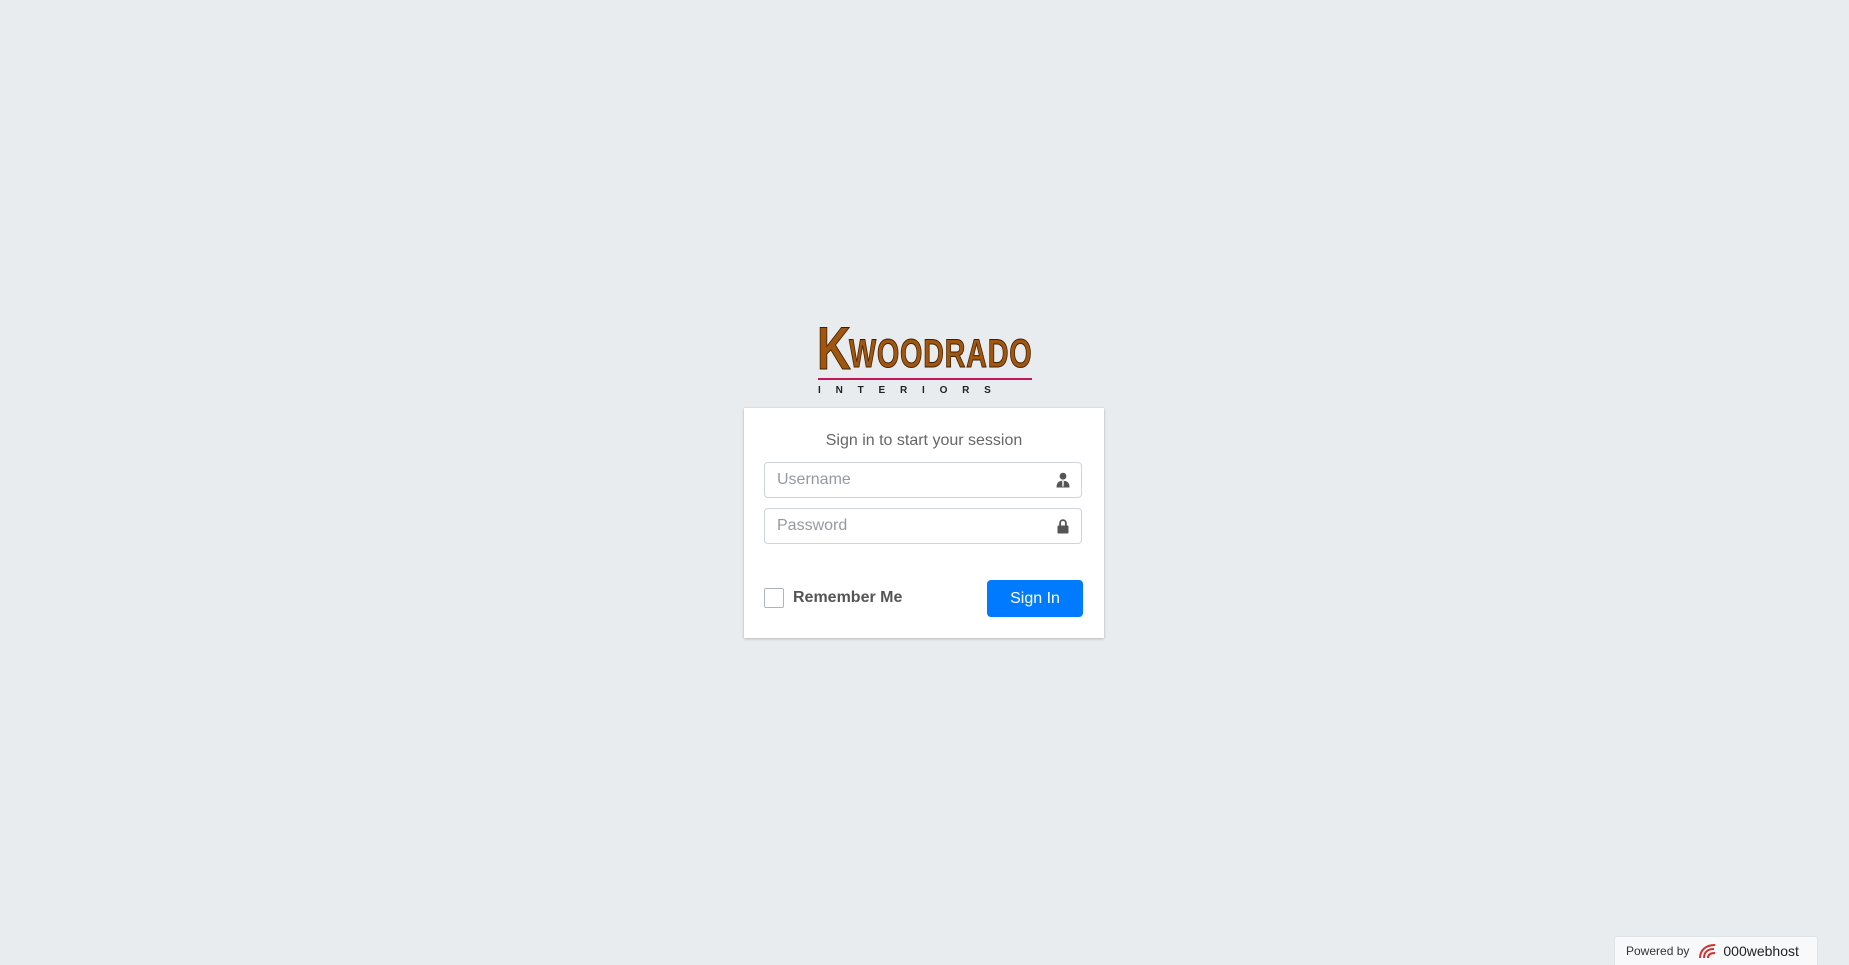  Describe the element at coordinates (912, 526) in the screenshot. I see `password-input` at that location.